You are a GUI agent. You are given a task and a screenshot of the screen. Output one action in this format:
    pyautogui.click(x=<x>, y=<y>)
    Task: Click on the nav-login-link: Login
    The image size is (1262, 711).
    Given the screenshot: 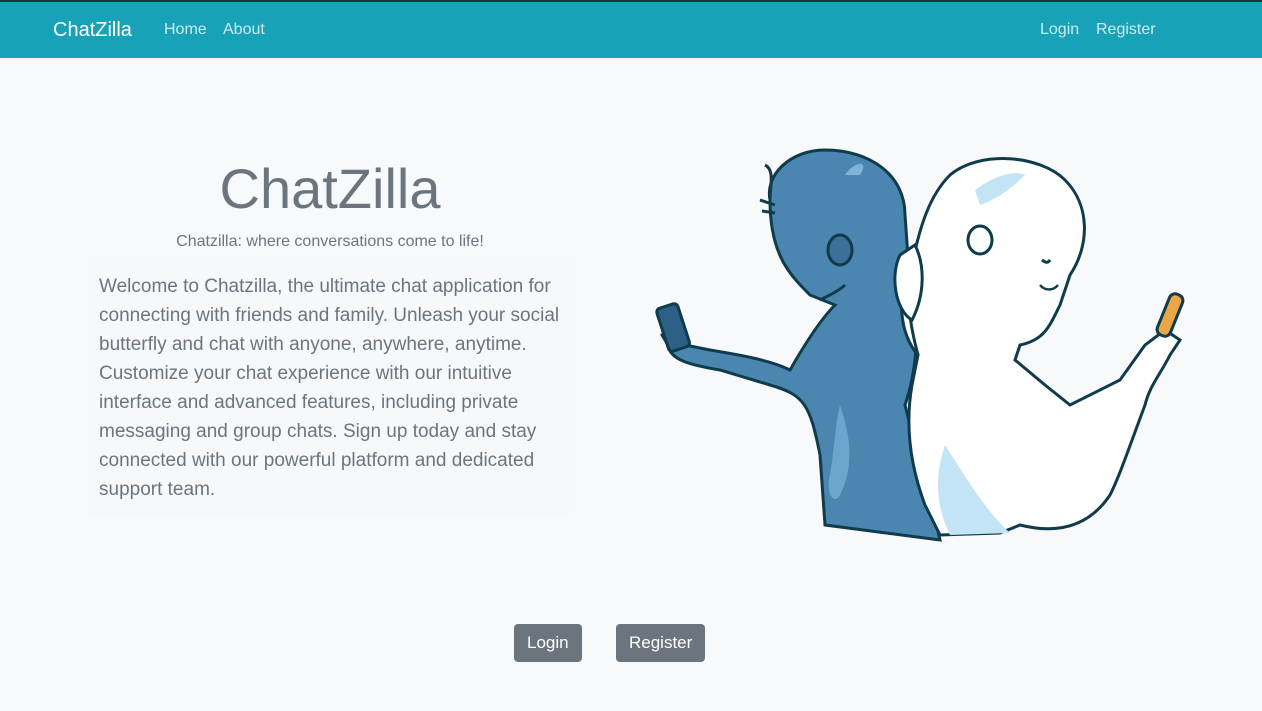 What is the action you would take?
    pyautogui.click(x=1059, y=30)
    